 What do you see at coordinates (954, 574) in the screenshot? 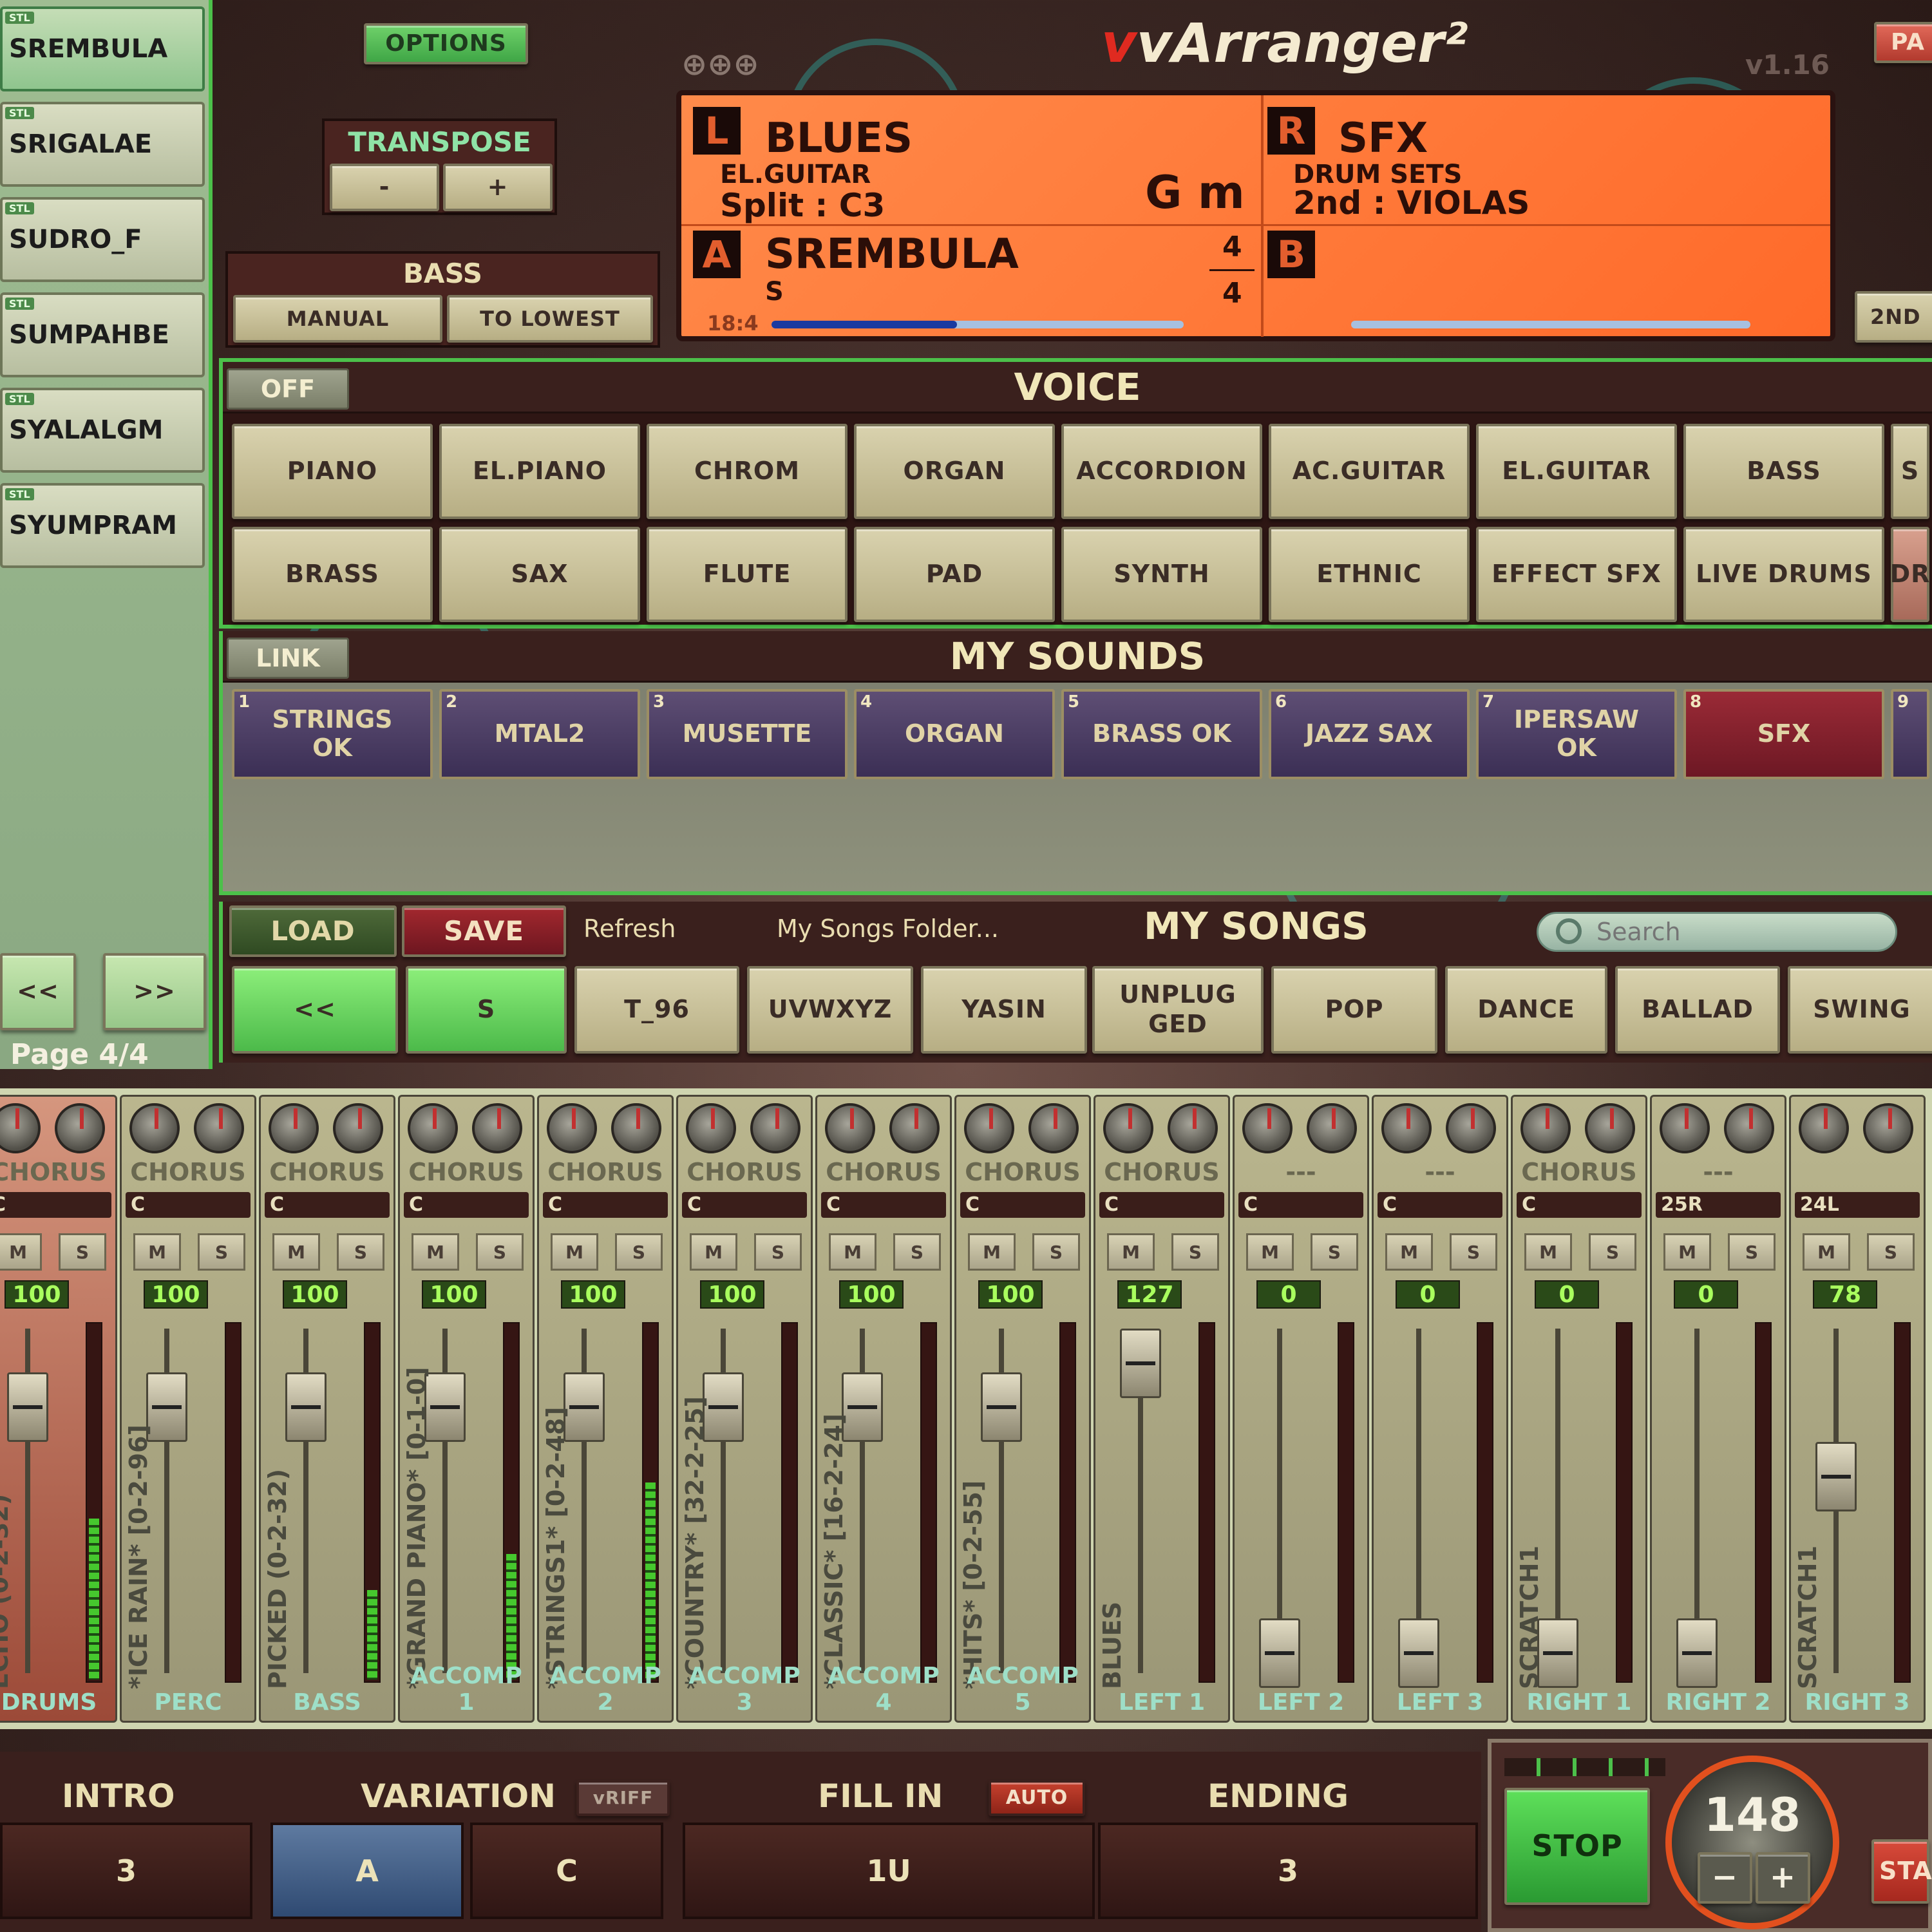
I see `voice-category-button: PAD` at bounding box center [954, 574].